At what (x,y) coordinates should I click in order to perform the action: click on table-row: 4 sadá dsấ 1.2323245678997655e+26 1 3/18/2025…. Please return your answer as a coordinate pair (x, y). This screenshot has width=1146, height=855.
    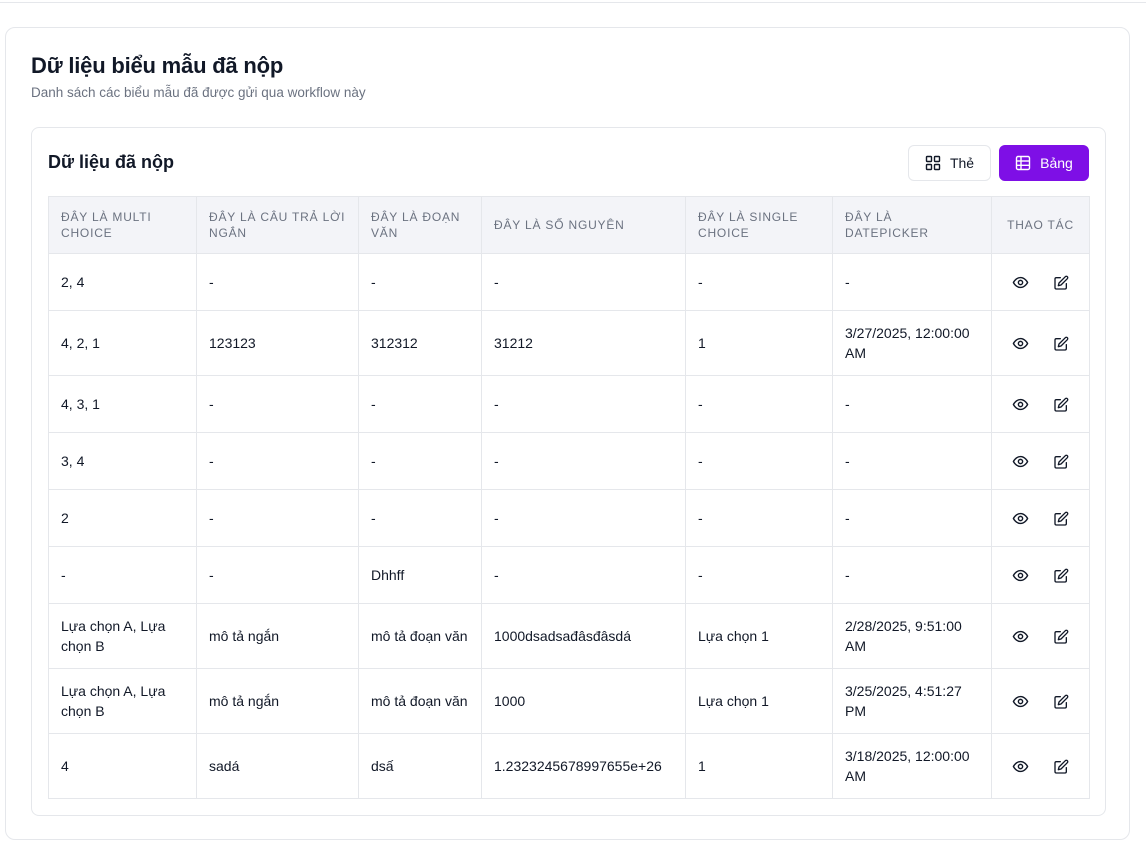
    Looking at the image, I should click on (569, 766).